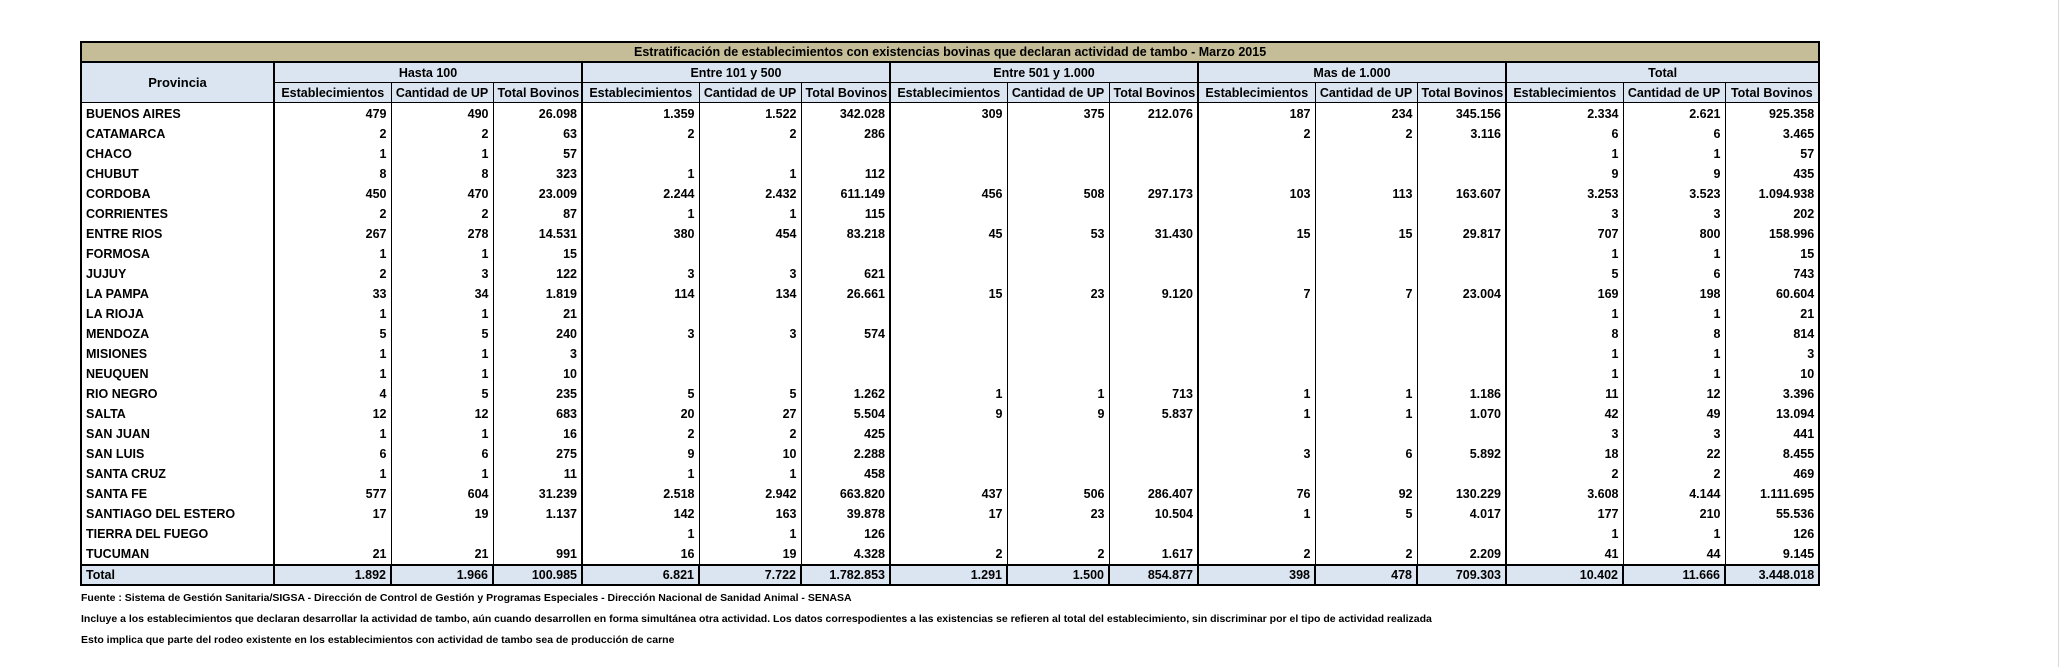 Image resolution: width=2059 pixels, height=667 pixels. Describe the element at coordinates (750, 514) in the screenshot. I see `value-cell: 163` at that location.